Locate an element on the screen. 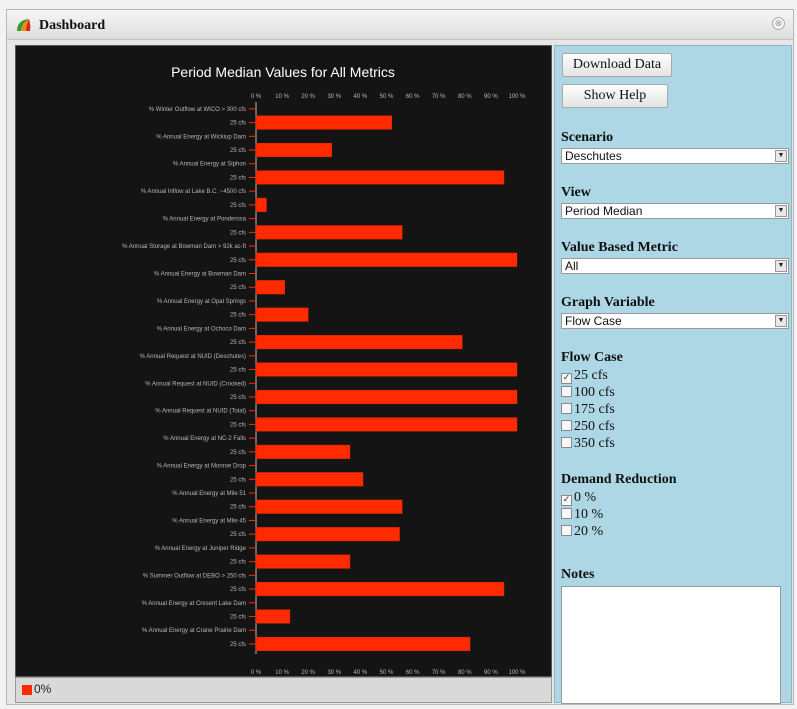  download-data-button: Download Data is located at coordinates (617, 65).